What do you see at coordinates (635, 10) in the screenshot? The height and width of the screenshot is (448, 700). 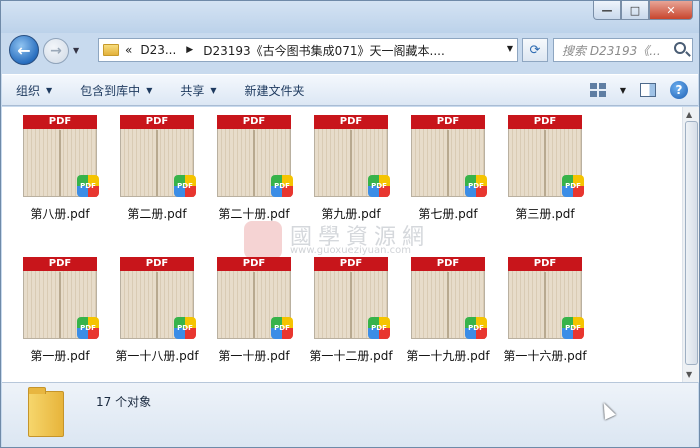 I see `maximize-button: □` at bounding box center [635, 10].